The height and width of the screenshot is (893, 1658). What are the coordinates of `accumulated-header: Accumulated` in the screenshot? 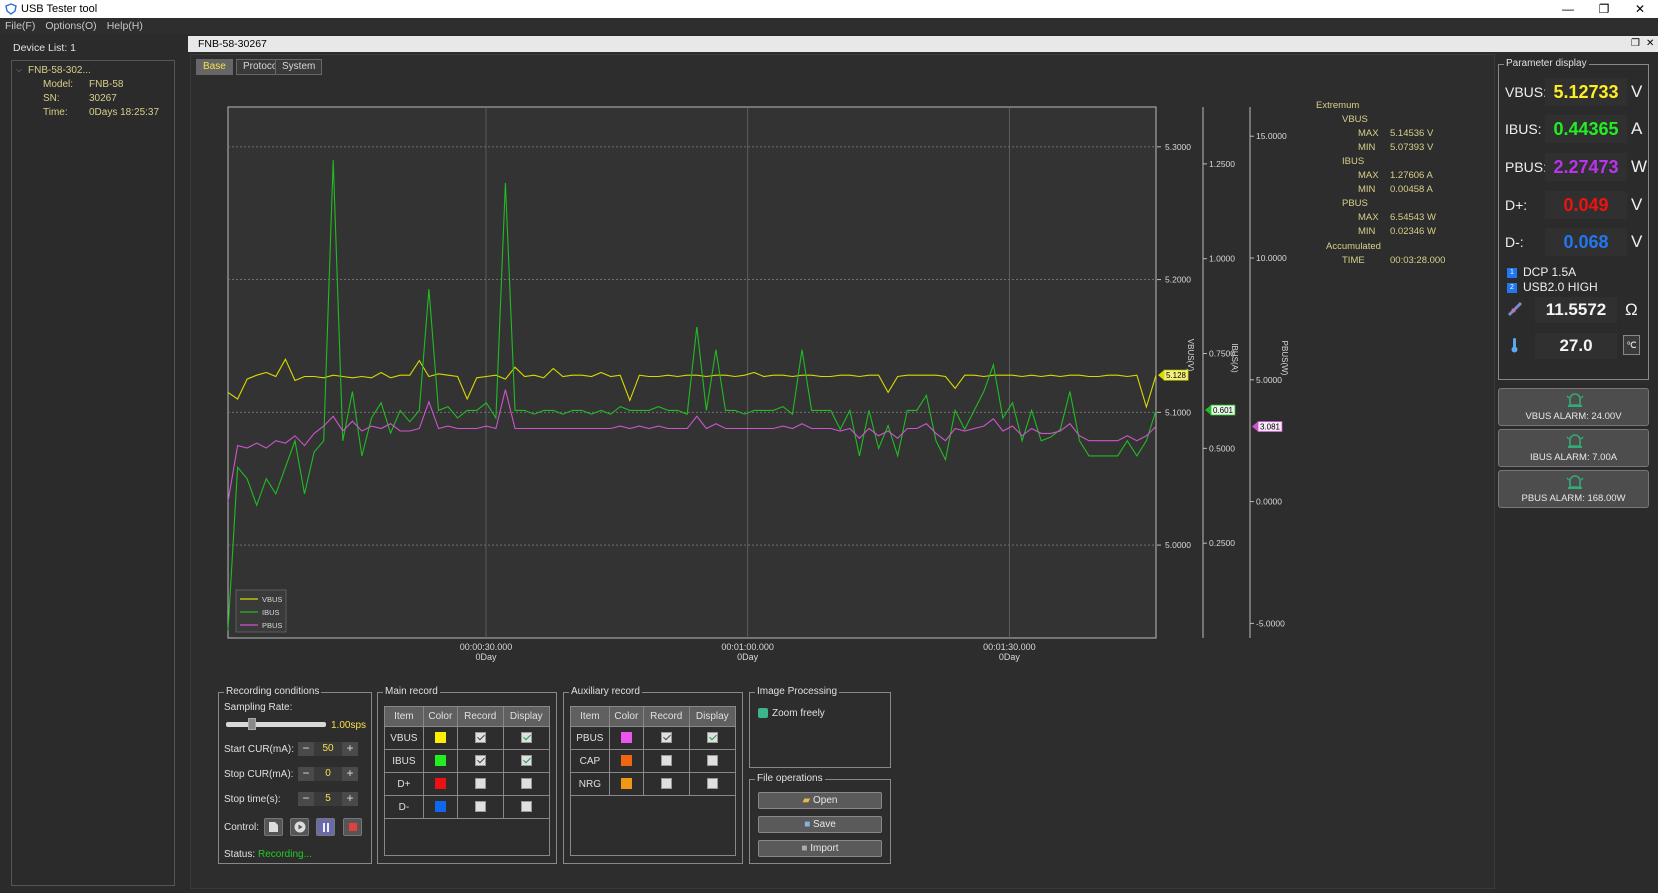 It's located at (1353, 246).